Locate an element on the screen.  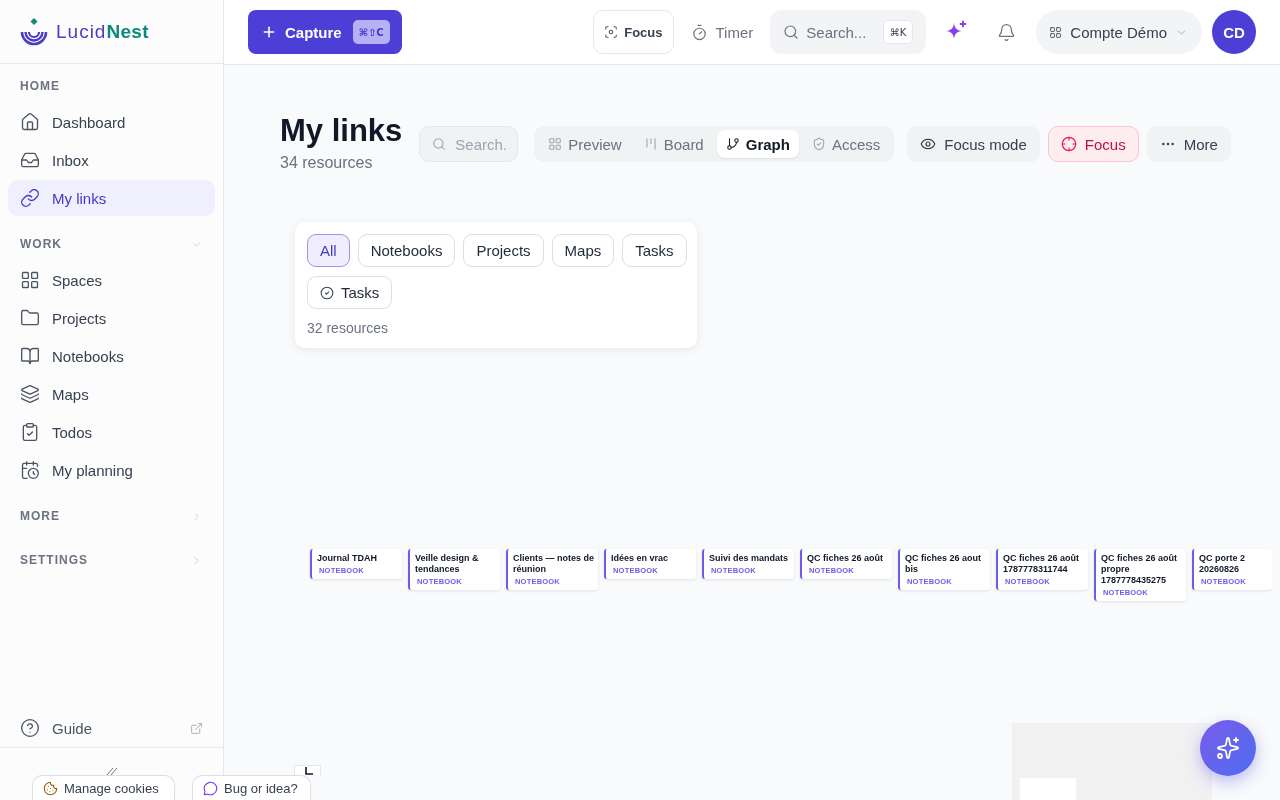
chat-bubble-icon is located at coordinates (210, 788).